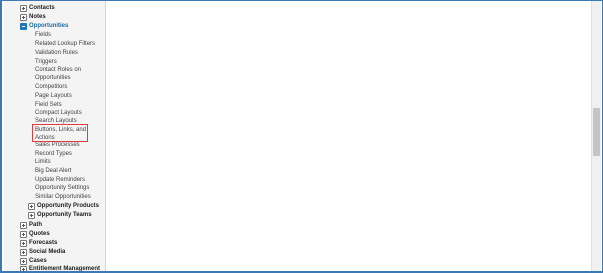 The image size is (603, 273). What do you see at coordinates (60, 133) in the screenshot?
I see `highlight-annotation-box` at bounding box center [60, 133].